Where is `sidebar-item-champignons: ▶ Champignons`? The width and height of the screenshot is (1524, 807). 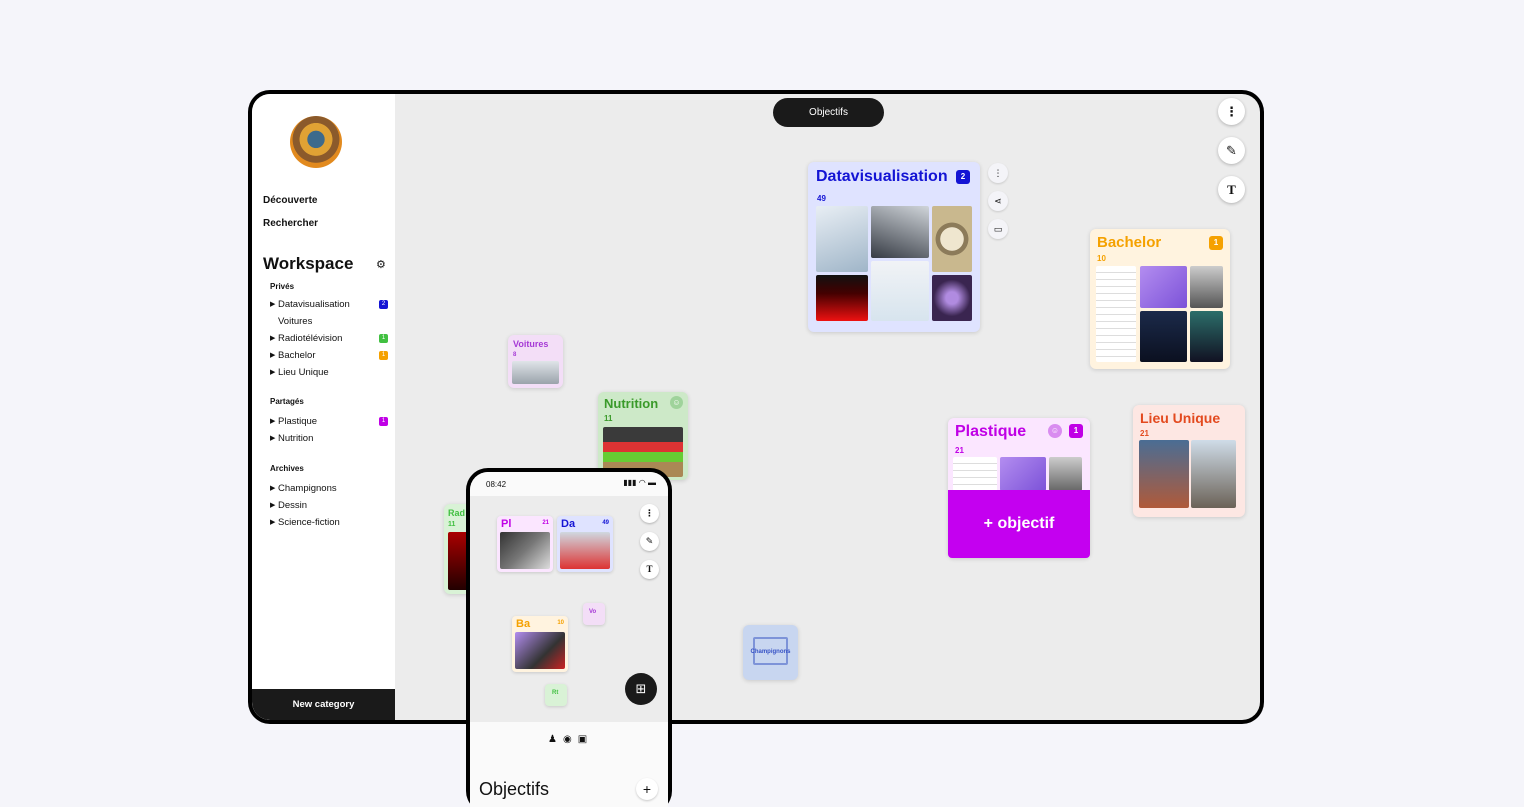
sidebar-item-champignons: ▶ Champignons is located at coordinates (329, 488).